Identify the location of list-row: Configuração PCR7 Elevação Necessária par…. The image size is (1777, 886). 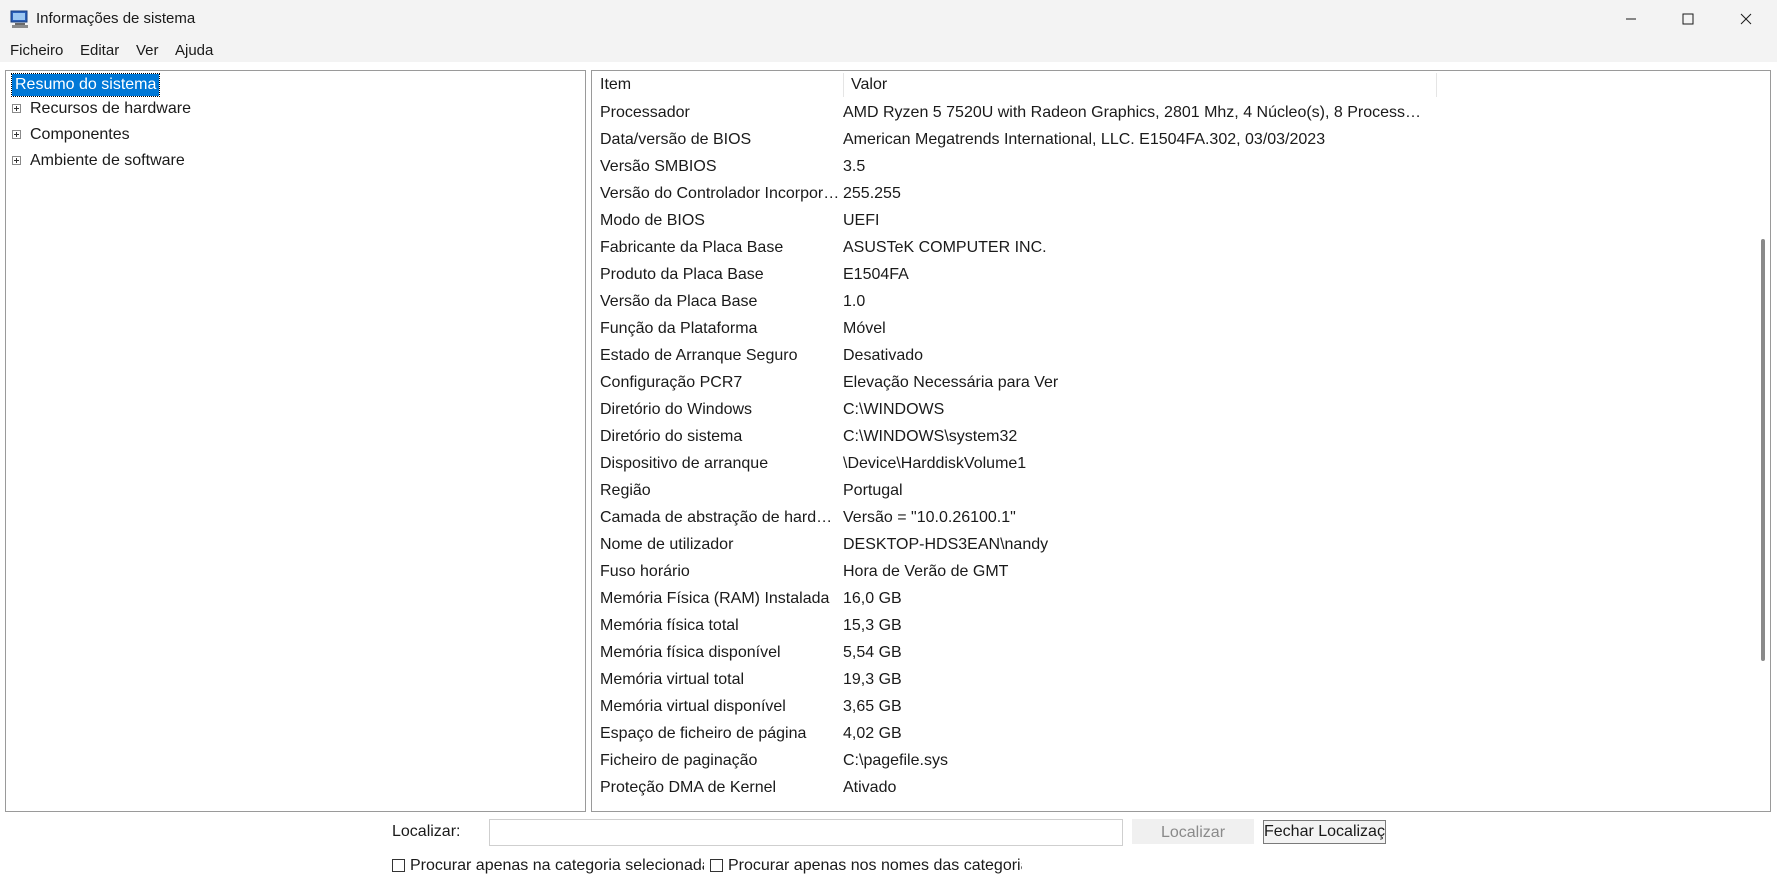
(1172, 382).